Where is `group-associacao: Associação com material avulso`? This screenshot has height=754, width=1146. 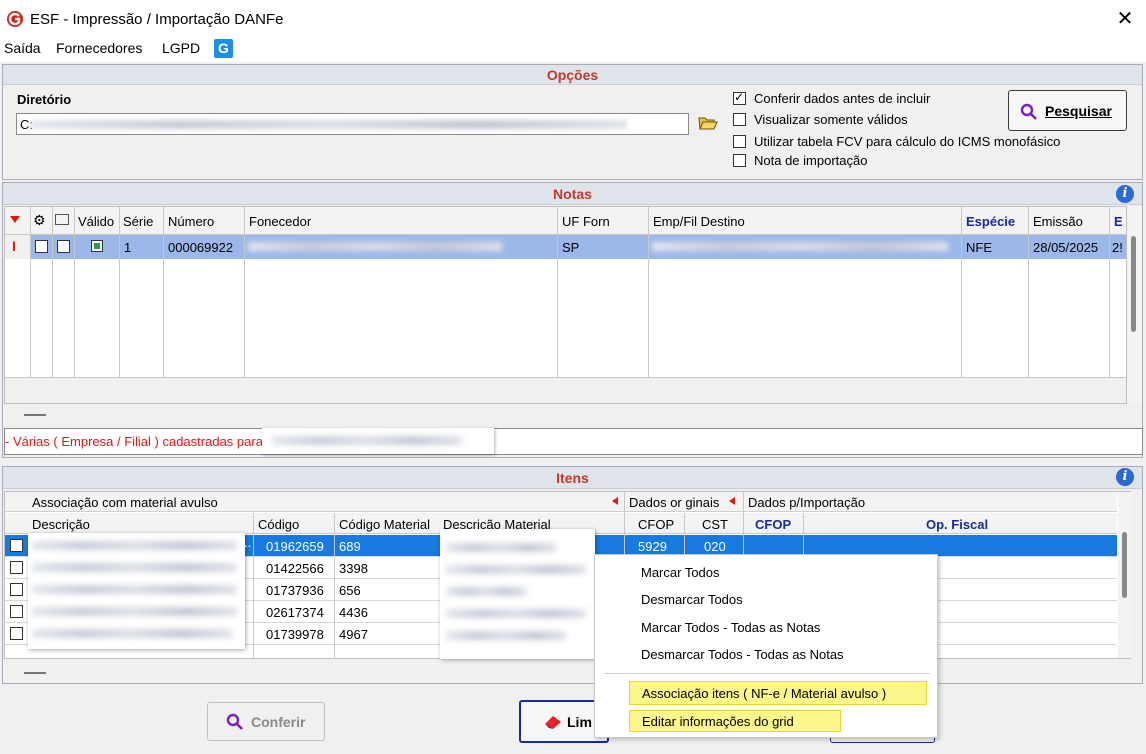 group-associacao: Associação com material avulso is located at coordinates (125, 502).